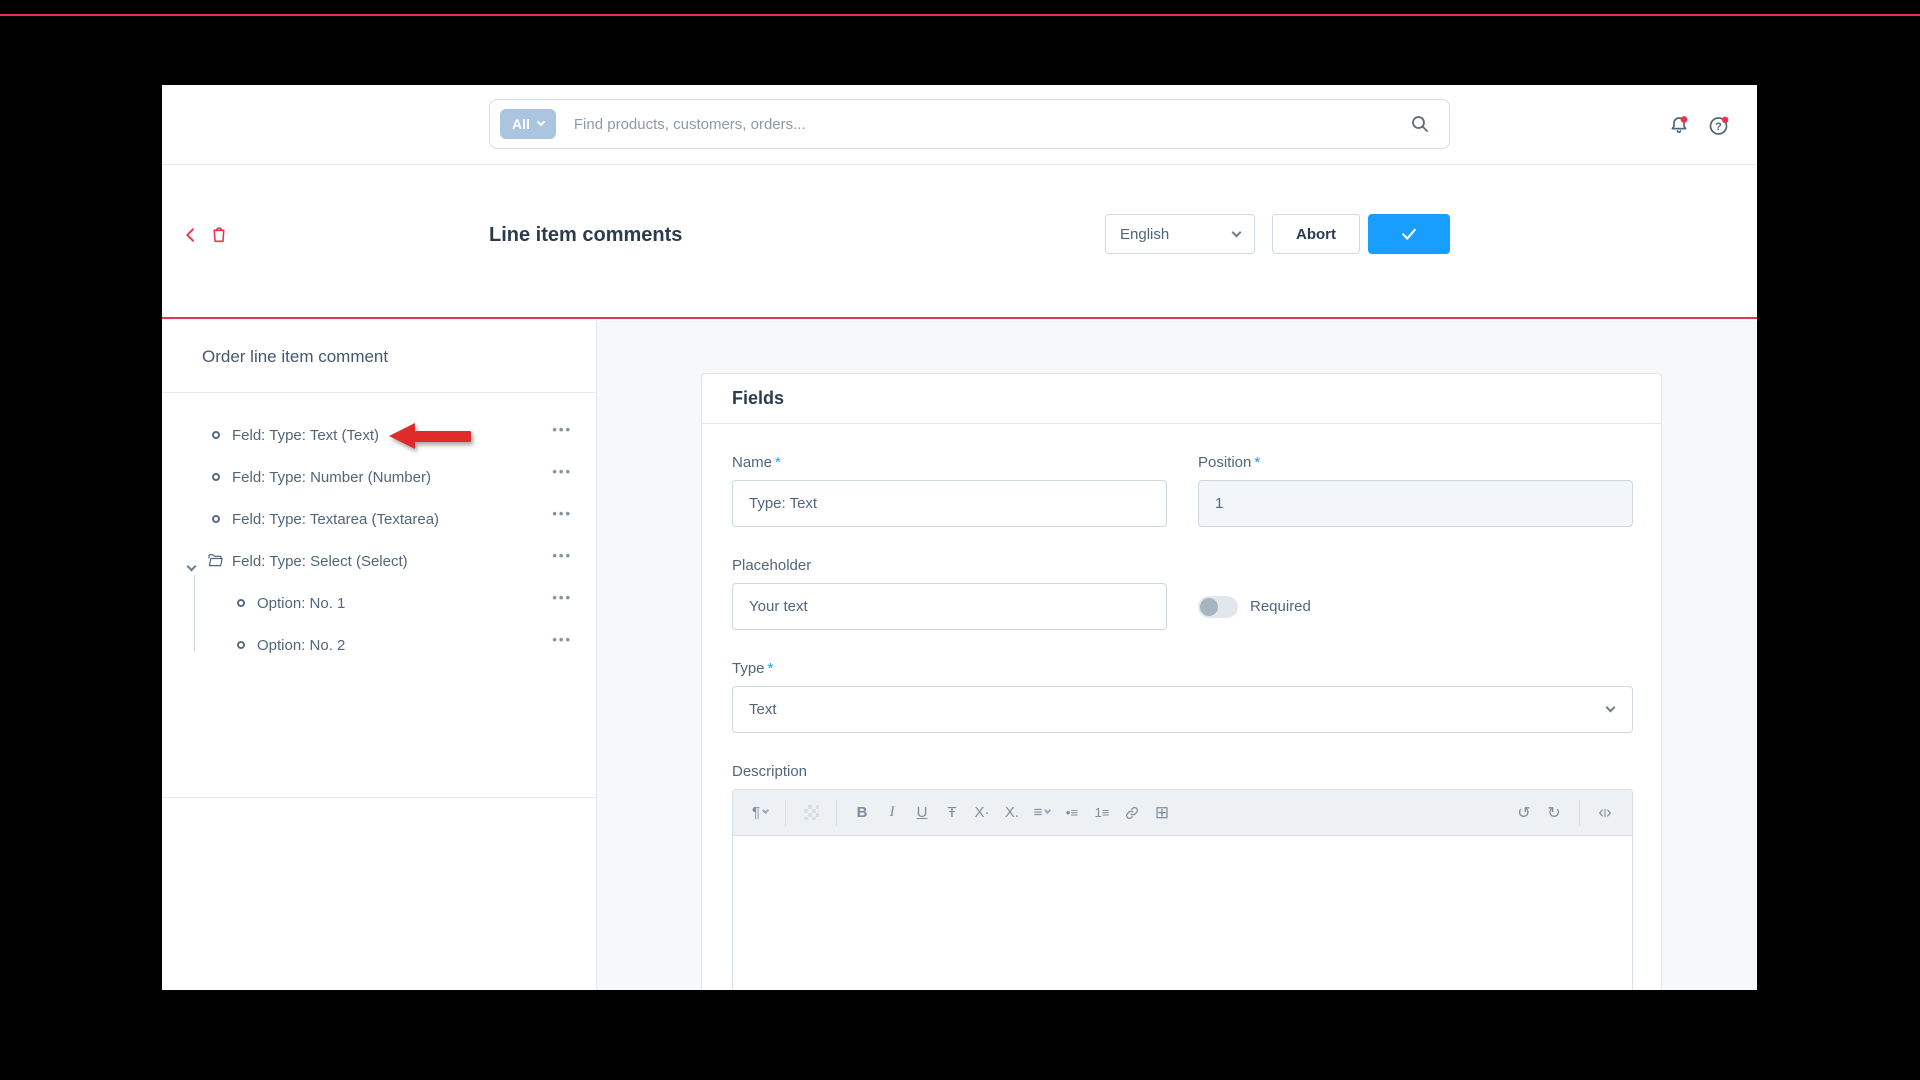 The width and height of the screenshot is (1920, 1080). What do you see at coordinates (990, 124) in the screenshot?
I see `search-input` at bounding box center [990, 124].